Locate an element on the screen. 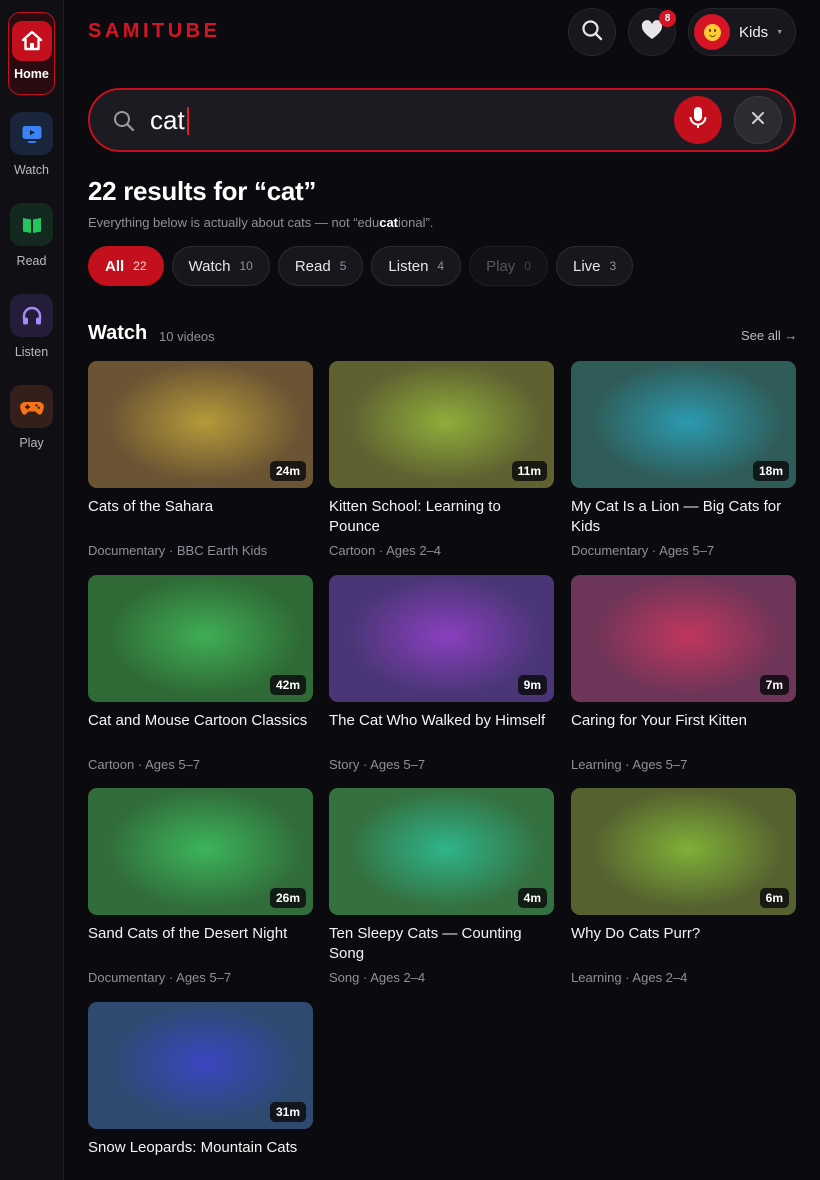  duration-badge: 24m is located at coordinates (287, 471).